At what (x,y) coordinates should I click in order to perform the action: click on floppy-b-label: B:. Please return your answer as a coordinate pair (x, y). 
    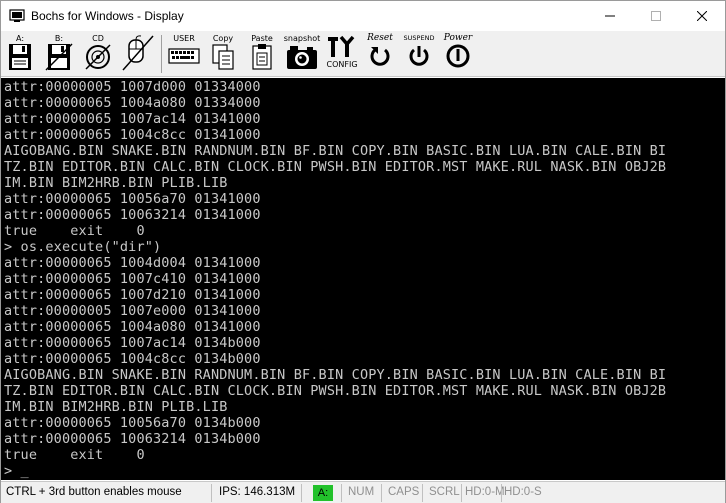
    Looking at the image, I should click on (59, 38).